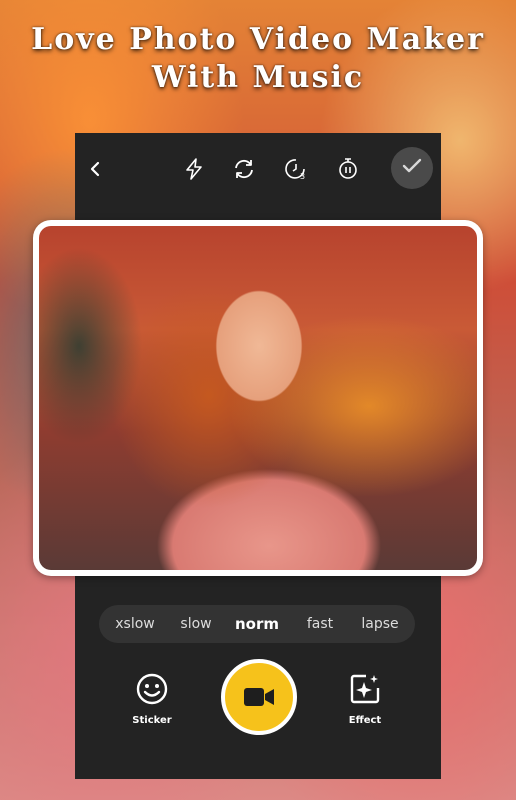  Describe the element at coordinates (194, 169) in the screenshot. I see `flash-icon` at that location.